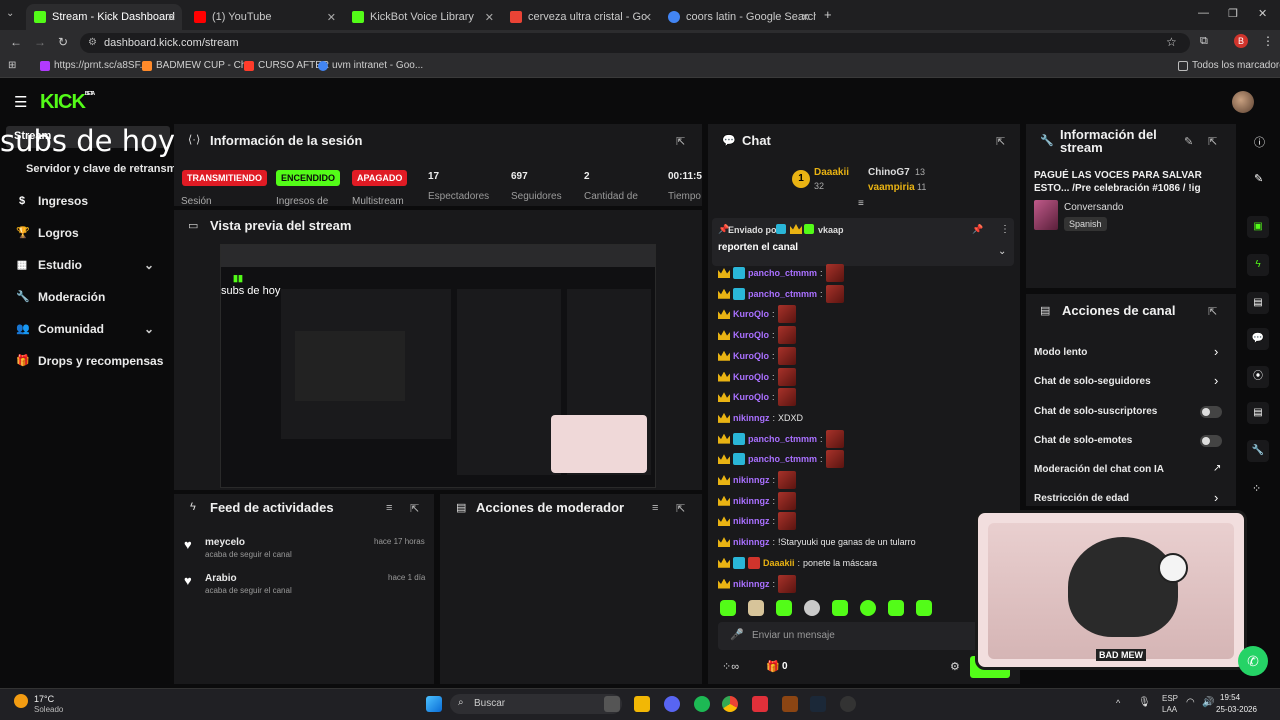 This screenshot has width=1280, height=720. Describe the element at coordinates (1256, 488) in the screenshot. I see `rail-apps-icon: ⁘` at that location.